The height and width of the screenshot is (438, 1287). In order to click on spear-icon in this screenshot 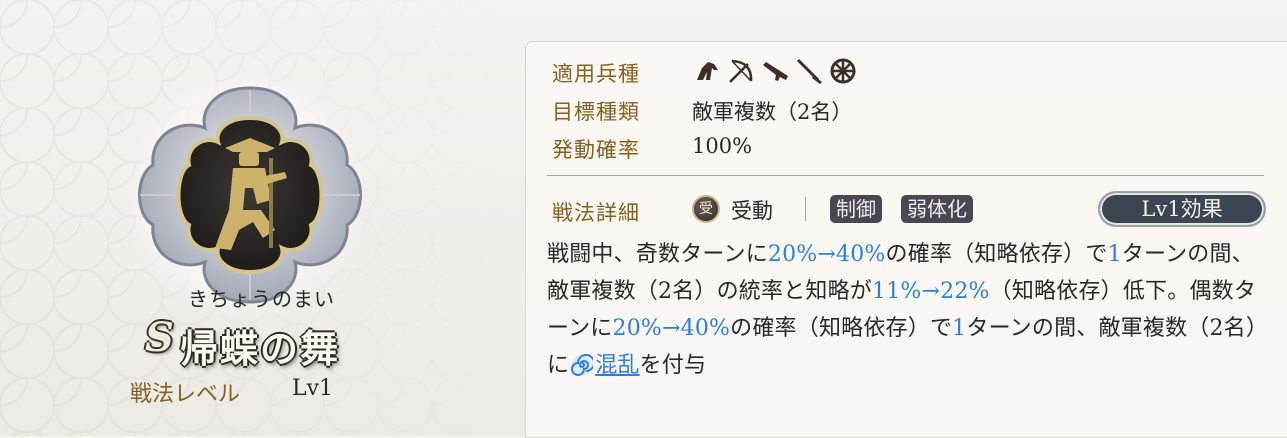, I will do `click(809, 71)`.